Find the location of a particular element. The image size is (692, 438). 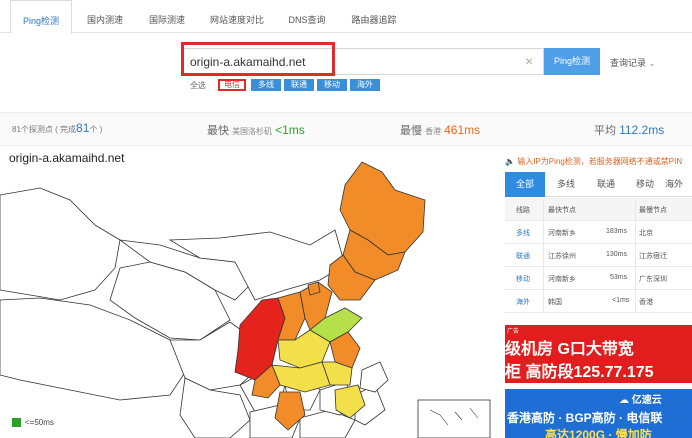

header-line: 线路 is located at coordinates (523, 210).